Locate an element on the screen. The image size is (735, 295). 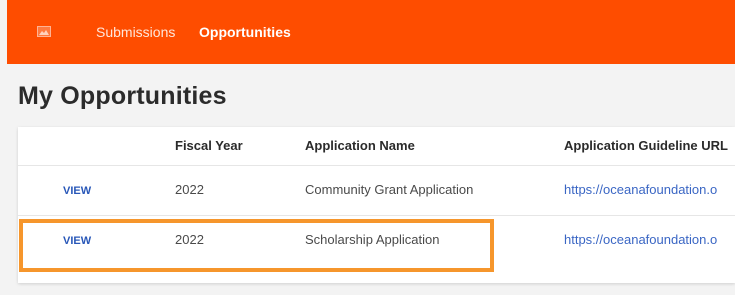
column-header-guideline-url: Application Guideline URL is located at coordinates (646, 145).